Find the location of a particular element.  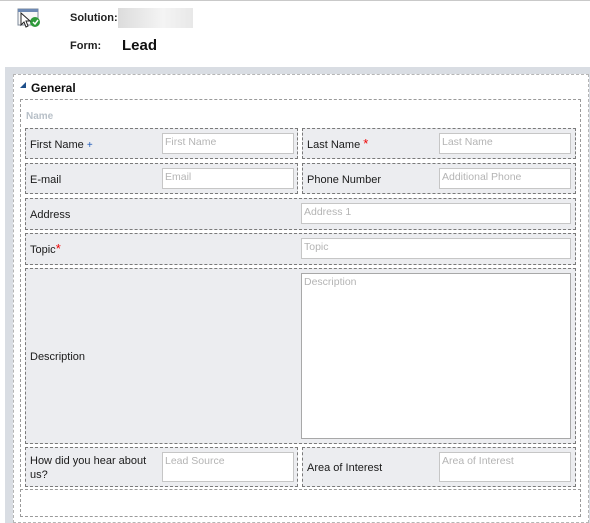

last-name-input: Last Name is located at coordinates (505, 143).